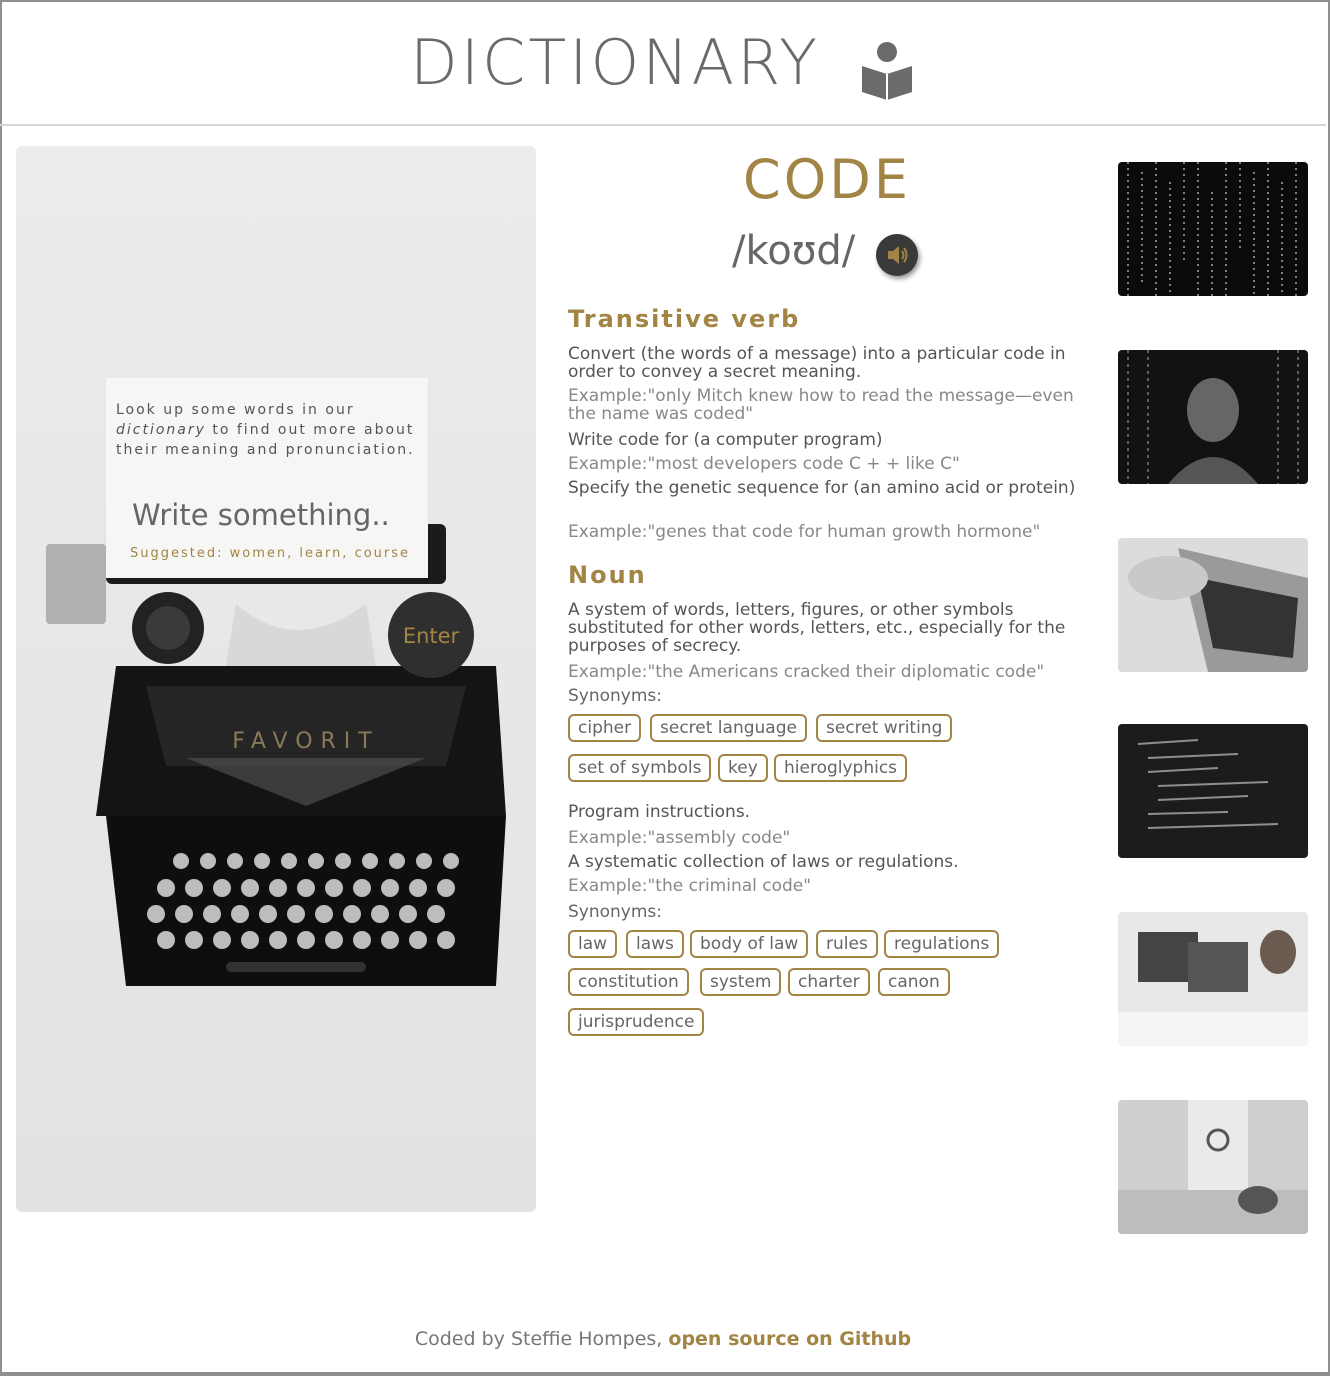 The width and height of the screenshot is (1330, 1376). What do you see at coordinates (628, 982) in the screenshot?
I see `synonym-chip: constitution` at bounding box center [628, 982].